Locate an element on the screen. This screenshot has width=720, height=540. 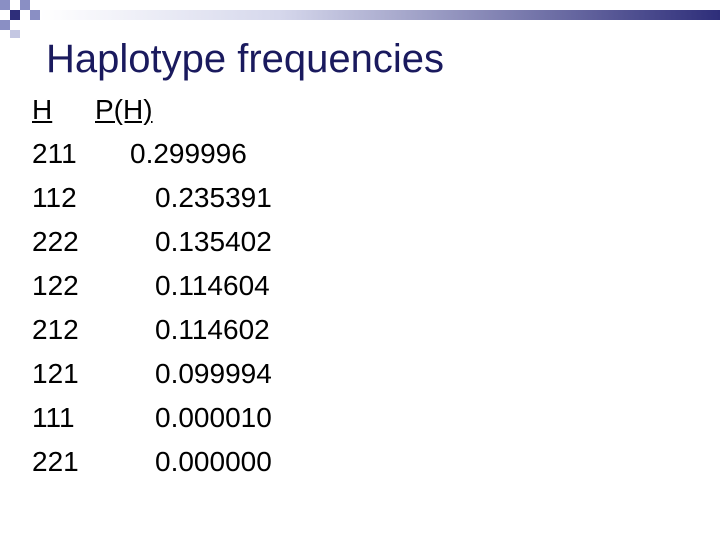
frequency-cell: 0.235391 is located at coordinates (213, 197).